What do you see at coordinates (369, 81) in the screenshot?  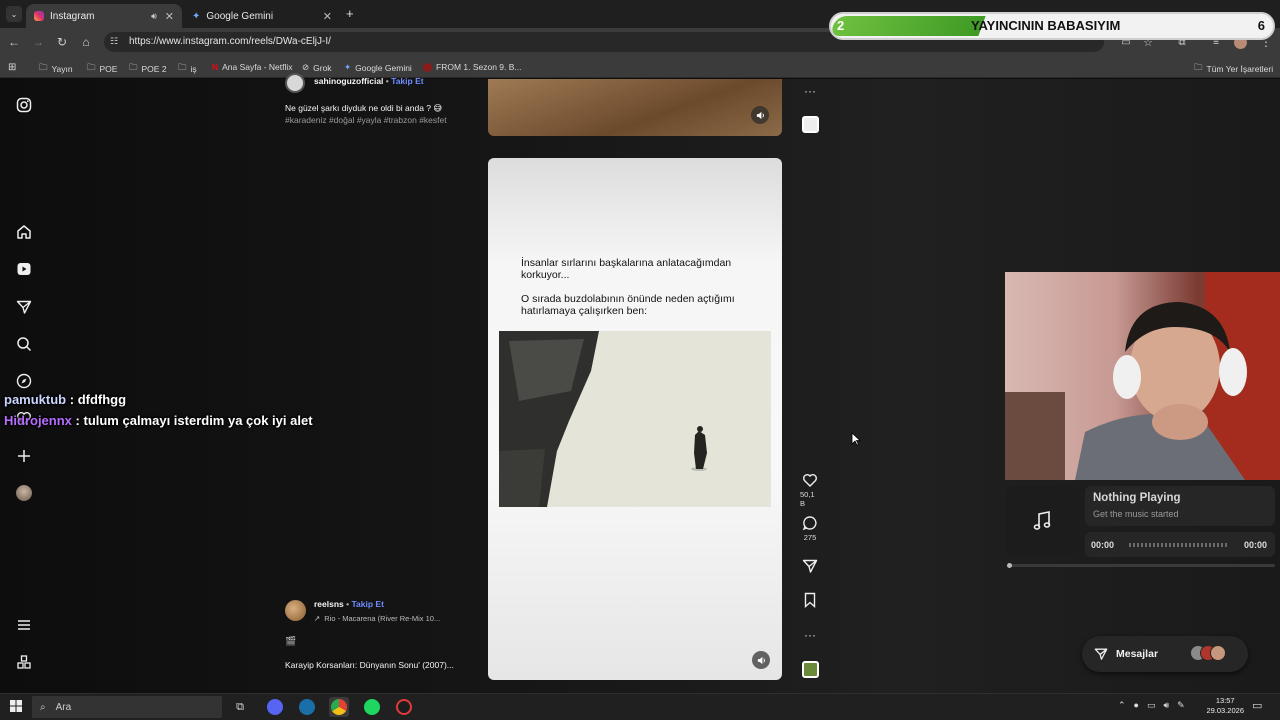 I see `post-author: sahinoguzofficial • Takip Et` at bounding box center [369, 81].